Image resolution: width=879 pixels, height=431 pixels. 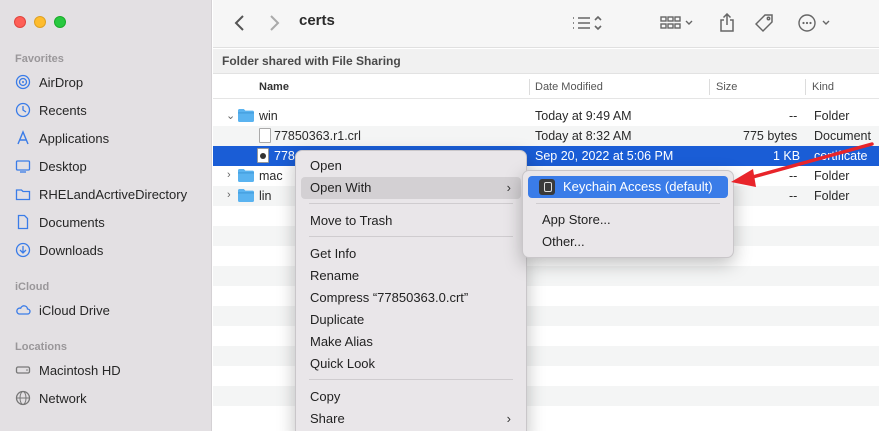 What do you see at coordinates (265, 196) in the screenshot?
I see `row-name: lin` at bounding box center [265, 196].